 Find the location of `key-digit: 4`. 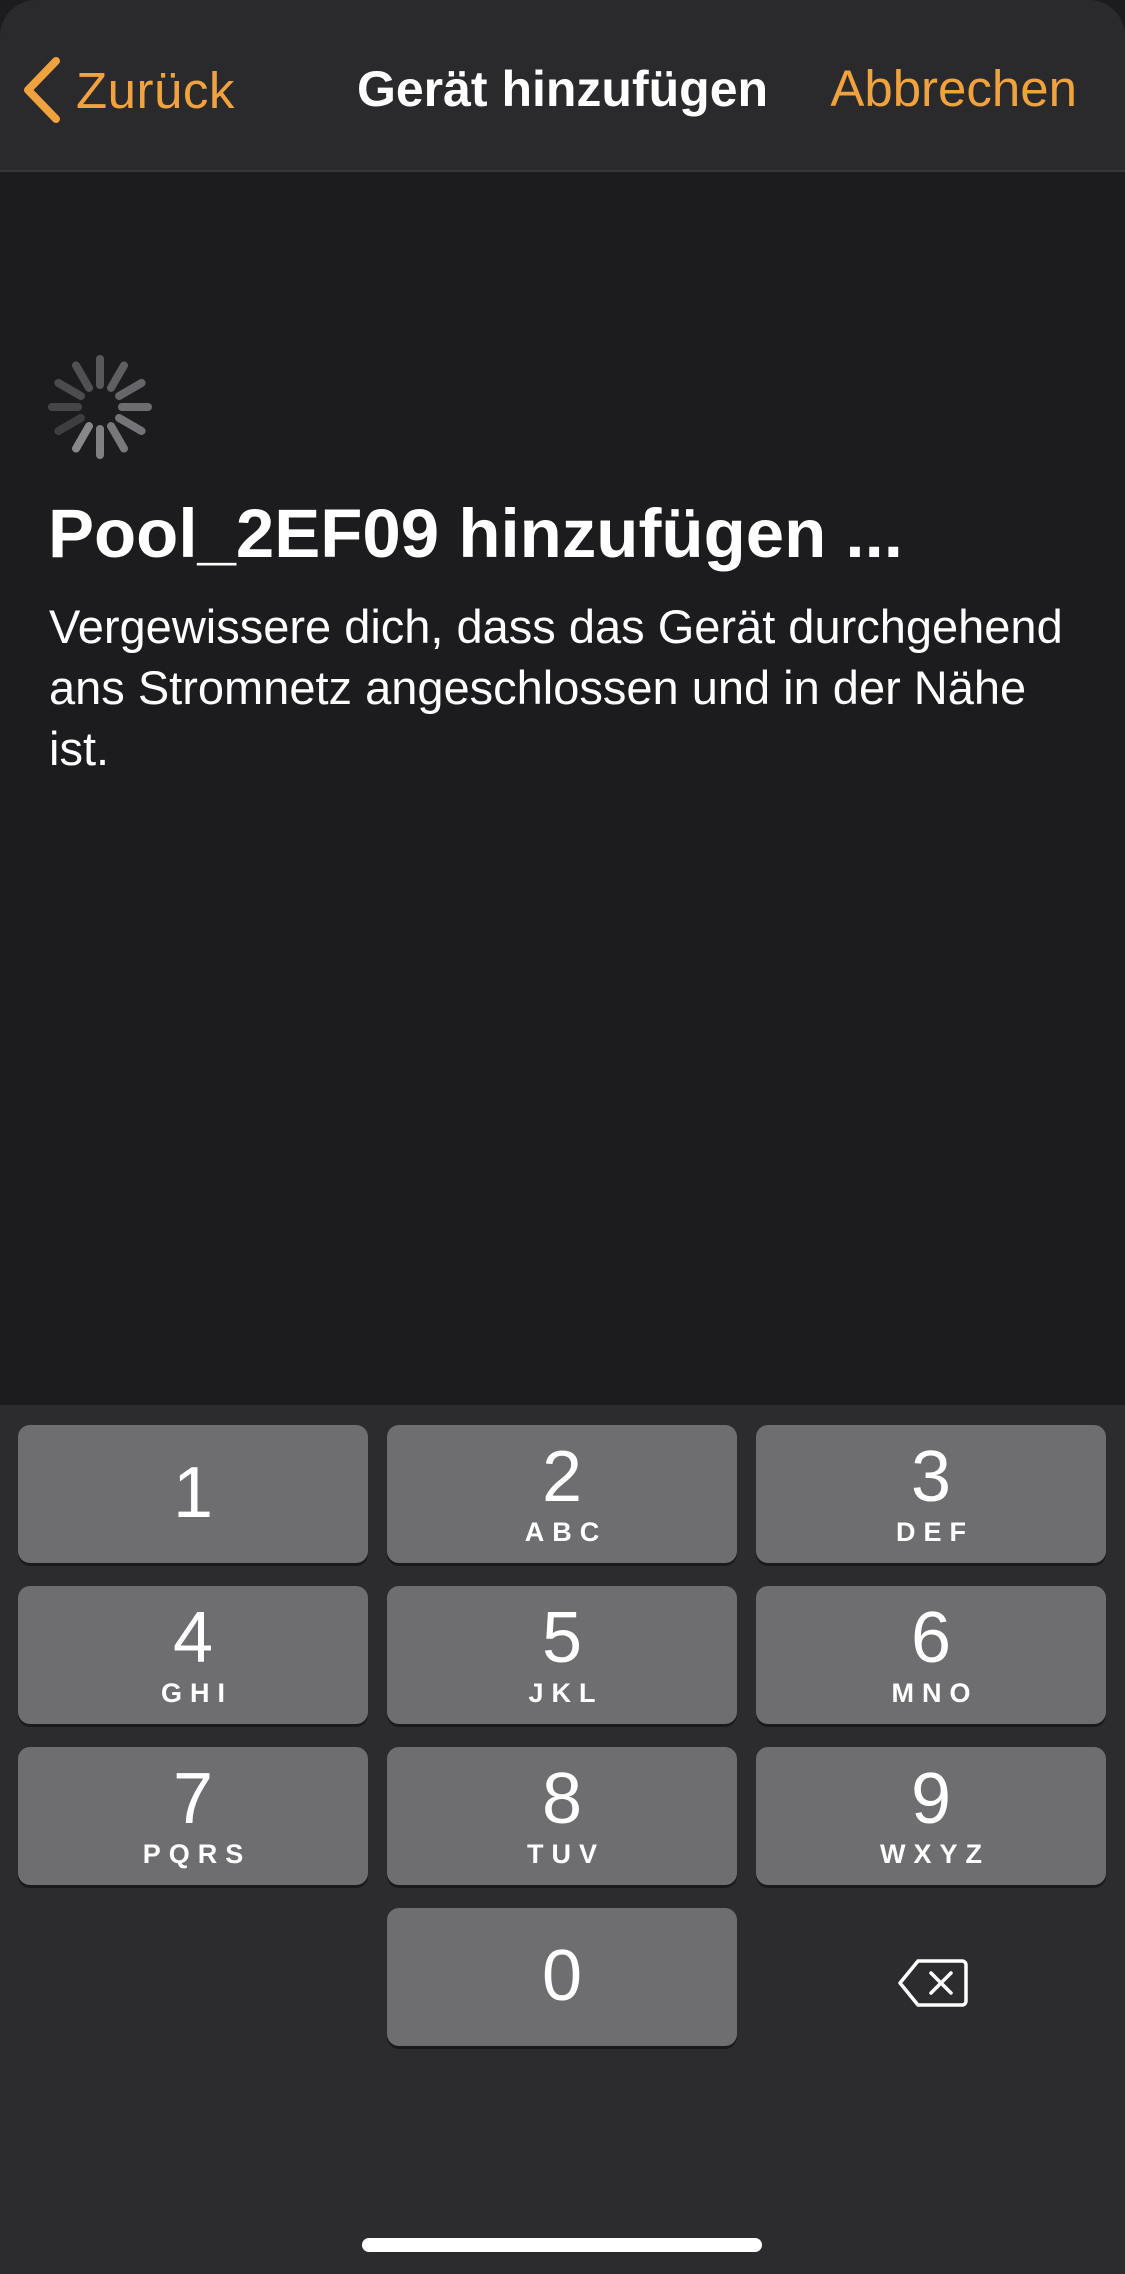

key-digit: 4 is located at coordinates (193, 1638).